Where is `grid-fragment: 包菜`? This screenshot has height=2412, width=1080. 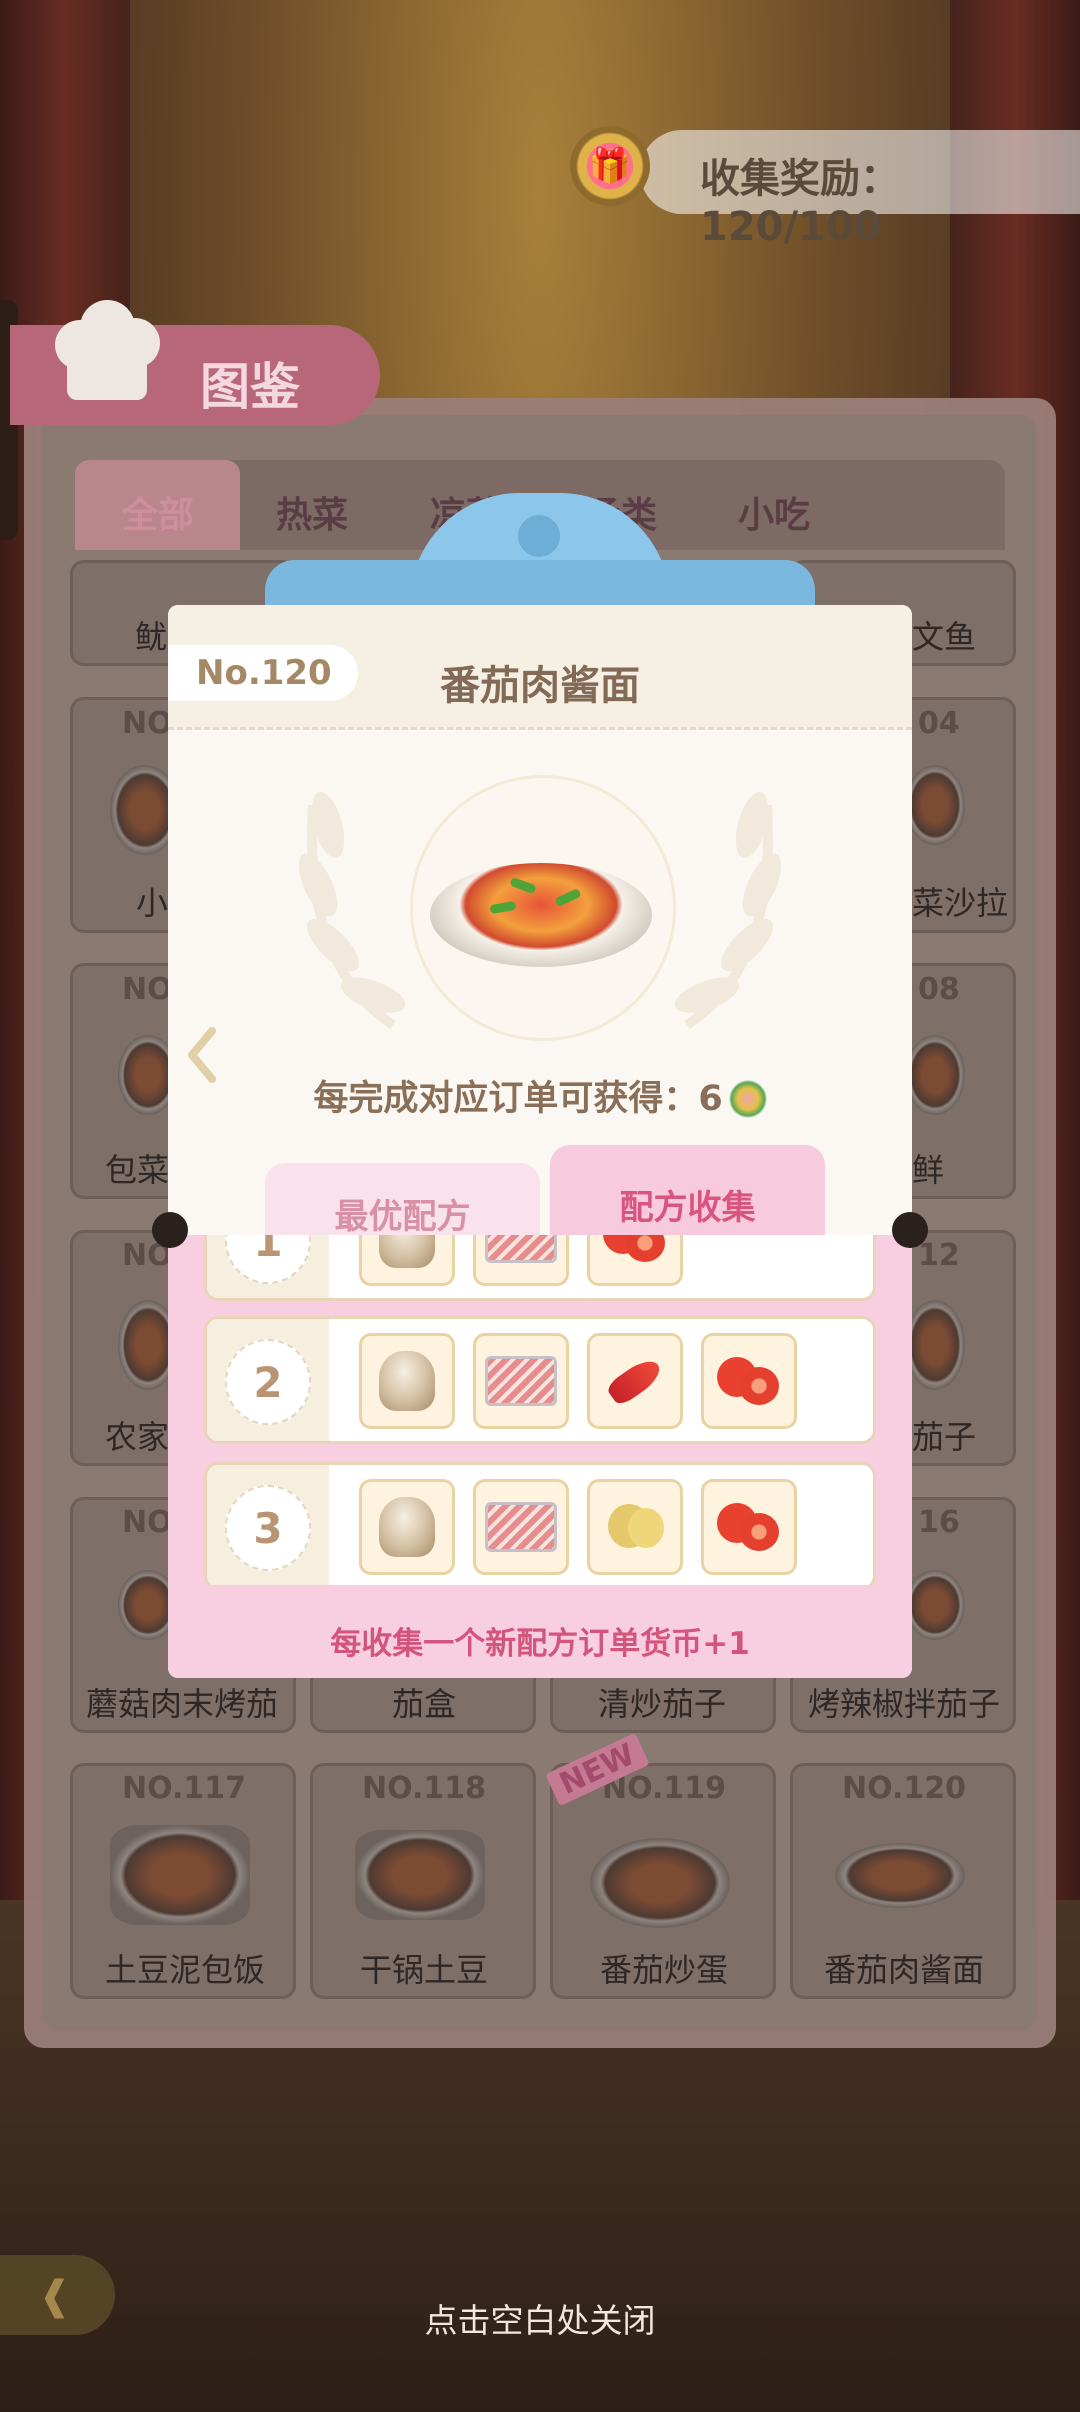
grid-fragment: 包菜 is located at coordinates (137, 1170).